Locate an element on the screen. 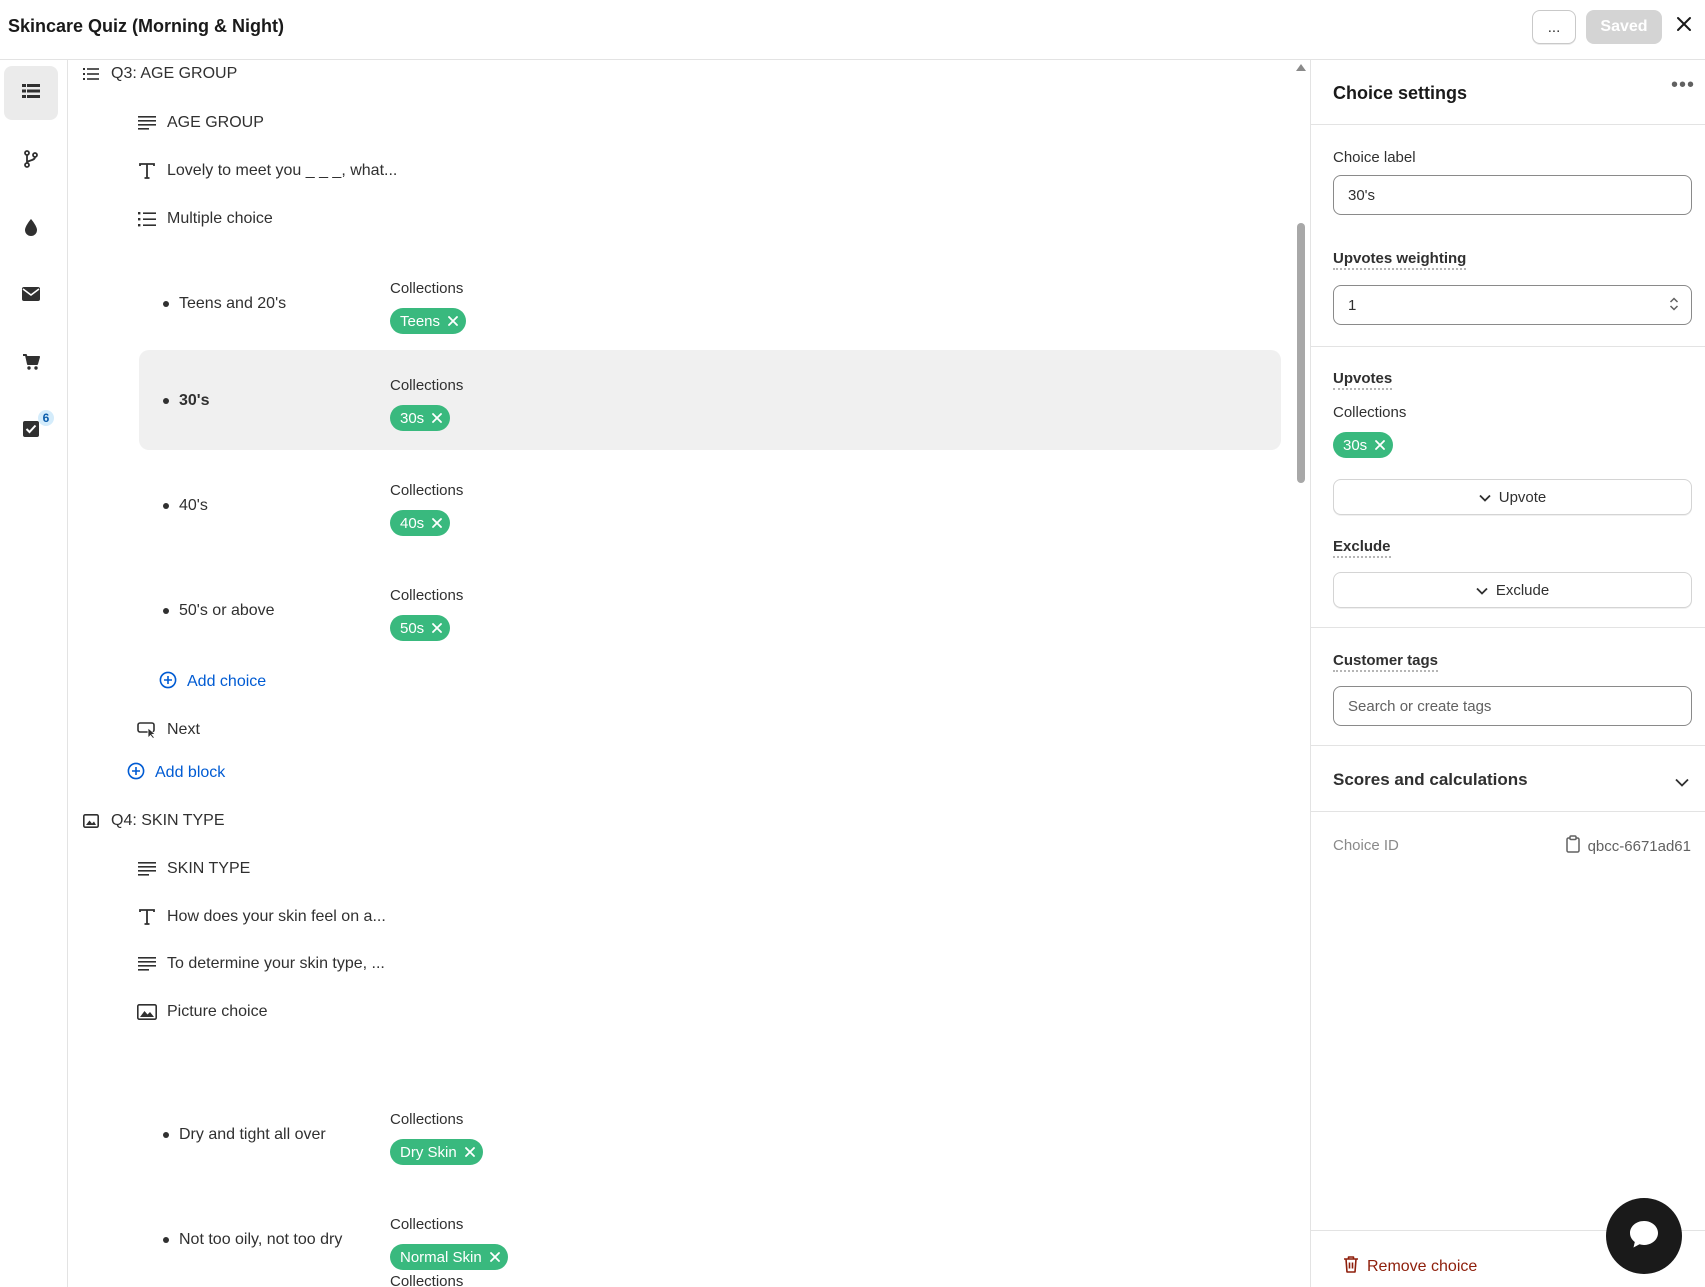 This screenshot has height=1287, width=1705. plus-circle-icon is located at coordinates (136, 773).